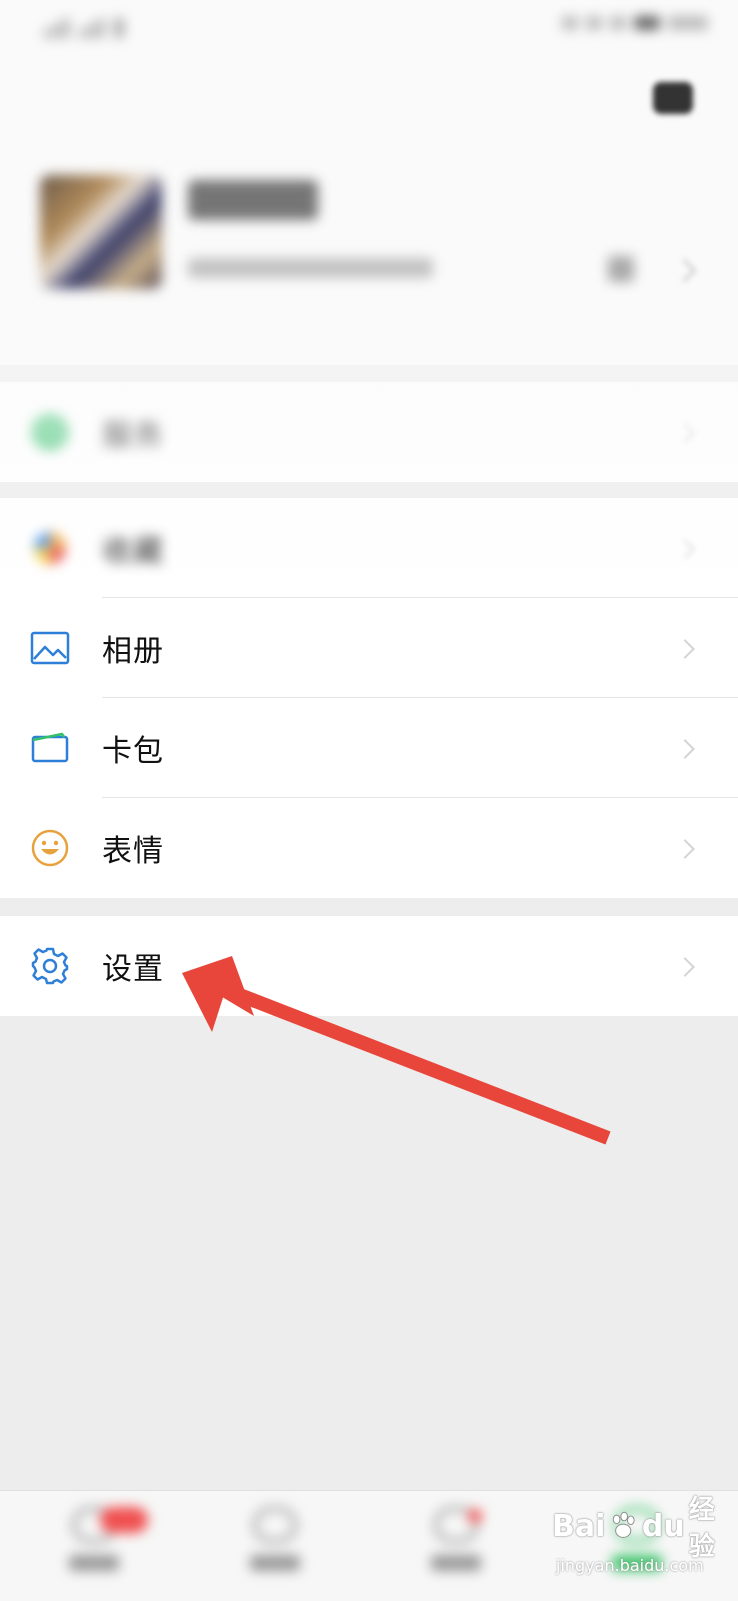 This screenshot has width=738, height=1601. What do you see at coordinates (124, 1520) in the screenshot?
I see `unread-badge` at bounding box center [124, 1520].